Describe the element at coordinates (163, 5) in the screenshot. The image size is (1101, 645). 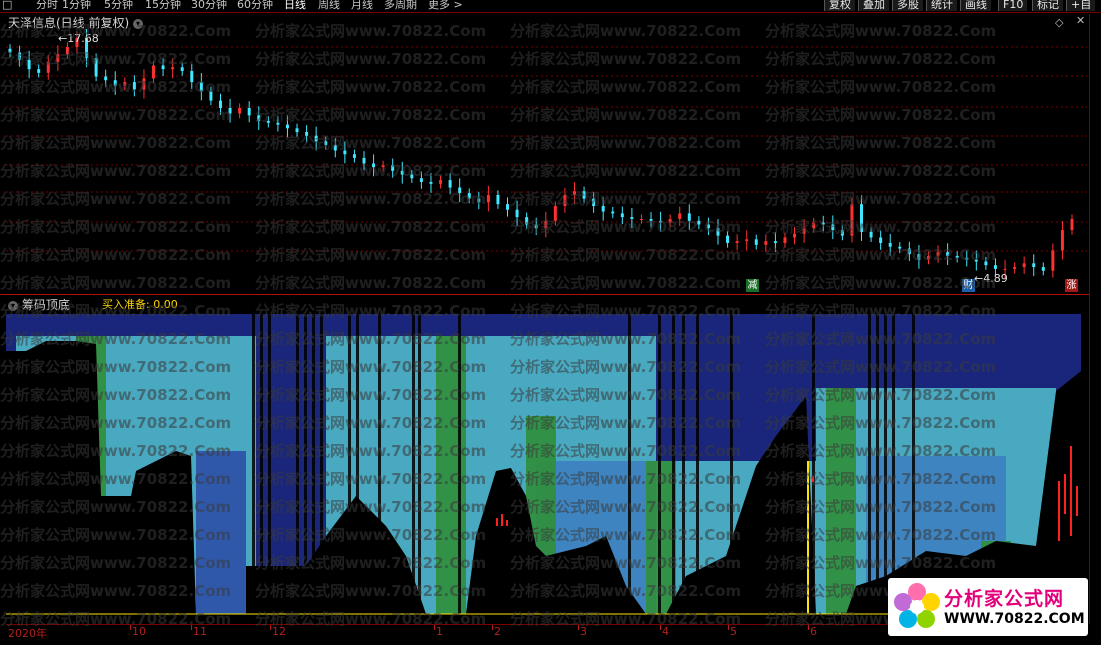
I see `tab-period-3: 15分钟` at that location.